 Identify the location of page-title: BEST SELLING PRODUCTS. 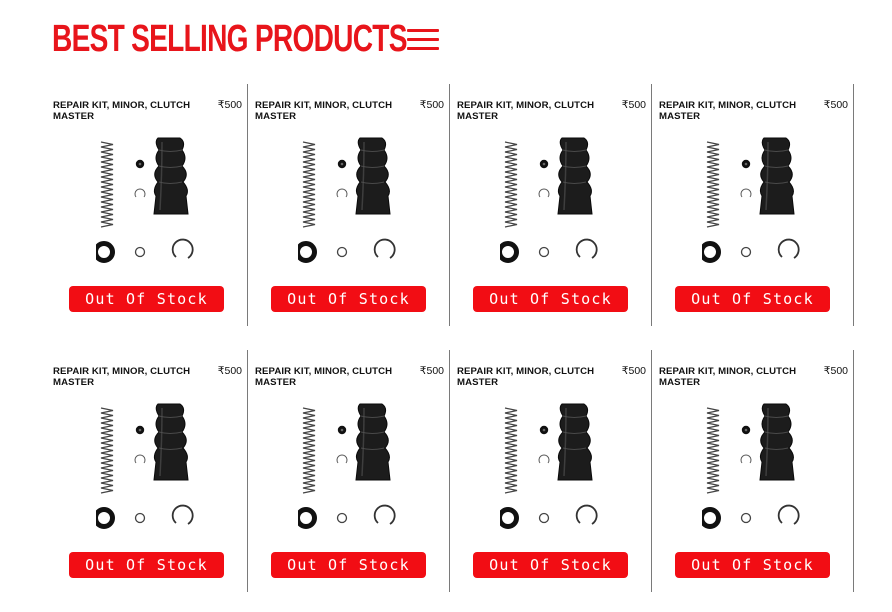
(229, 39).